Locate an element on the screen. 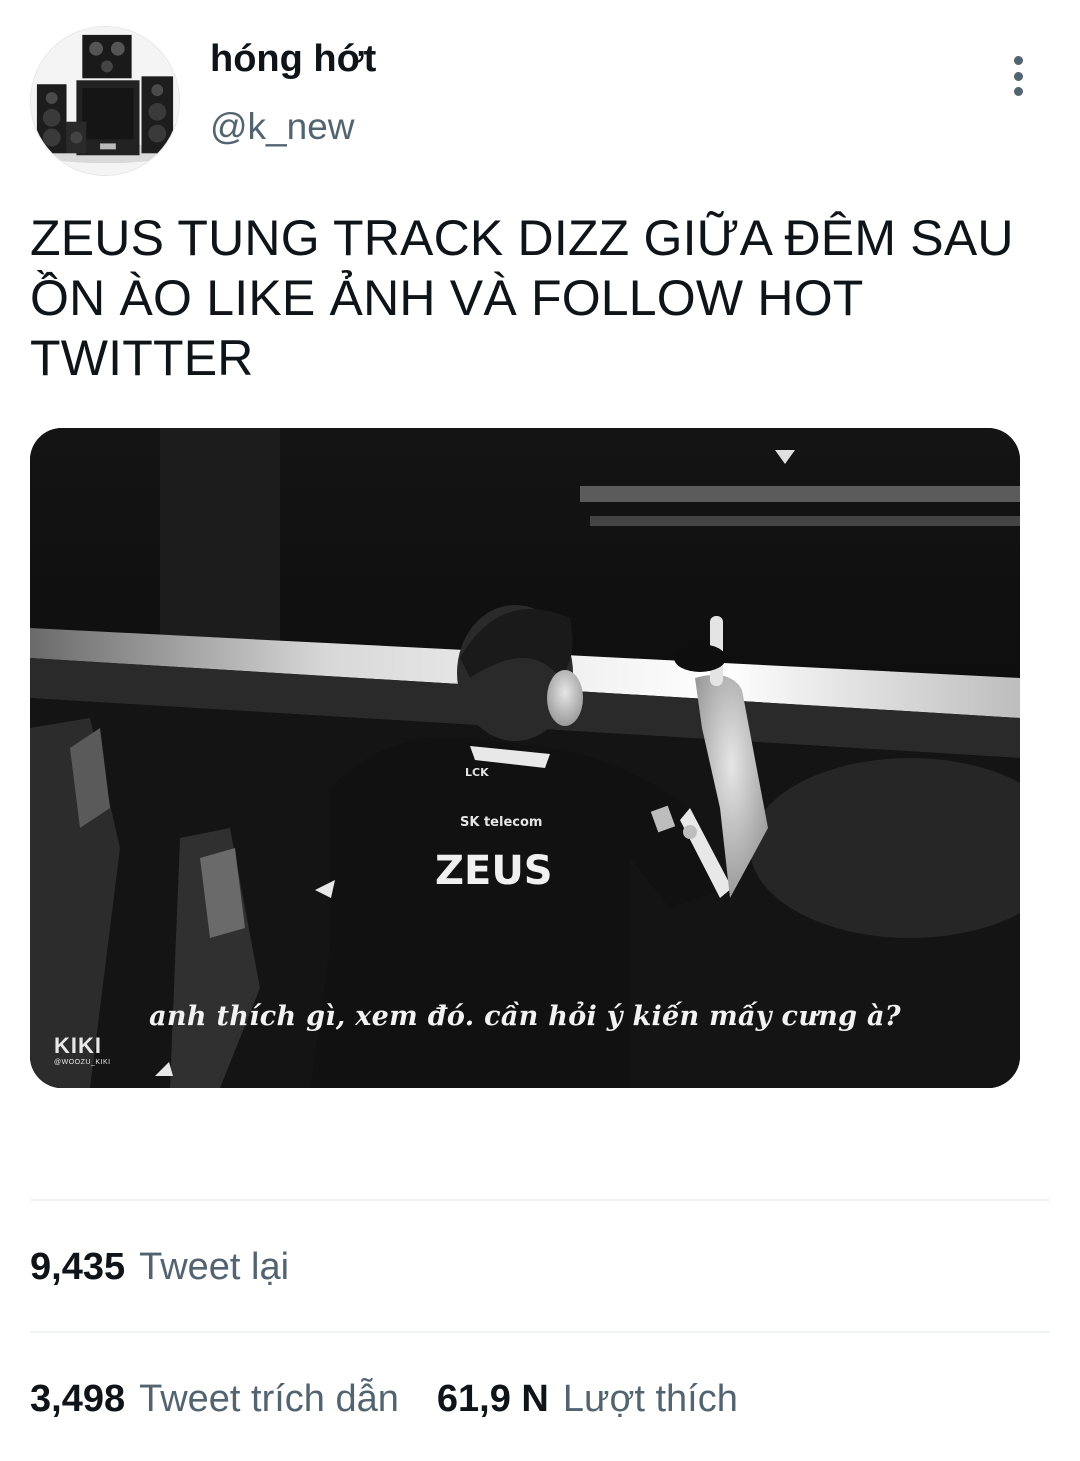 The image size is (1080, 1461). watermark: KIKI @WOOZU_KIKI is located at coordinates (82, 1049).